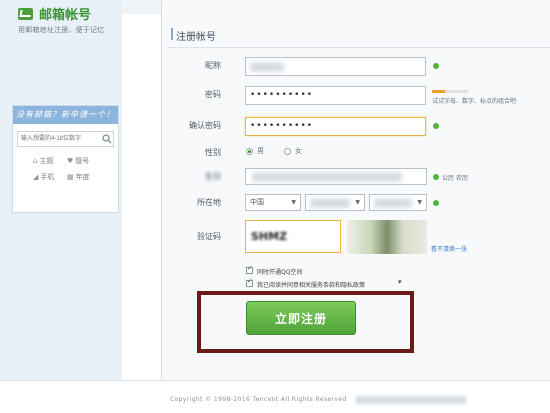 The image size is (550, 413). I want to click on section-divider, so click(359, 47).